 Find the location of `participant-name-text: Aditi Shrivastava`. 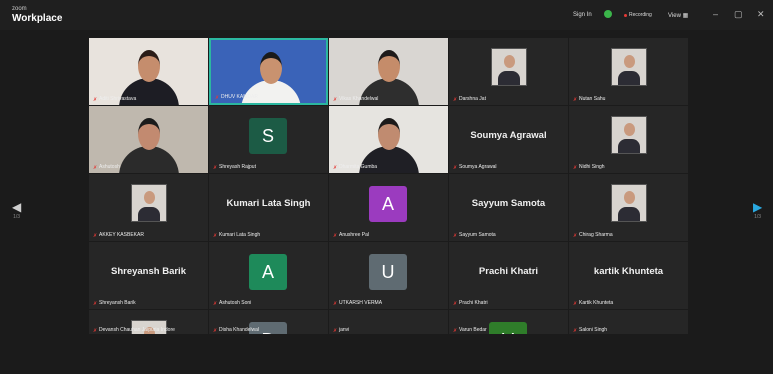

participant-name-text: Aditi Shrivastava is located at coordinates (118, 99).